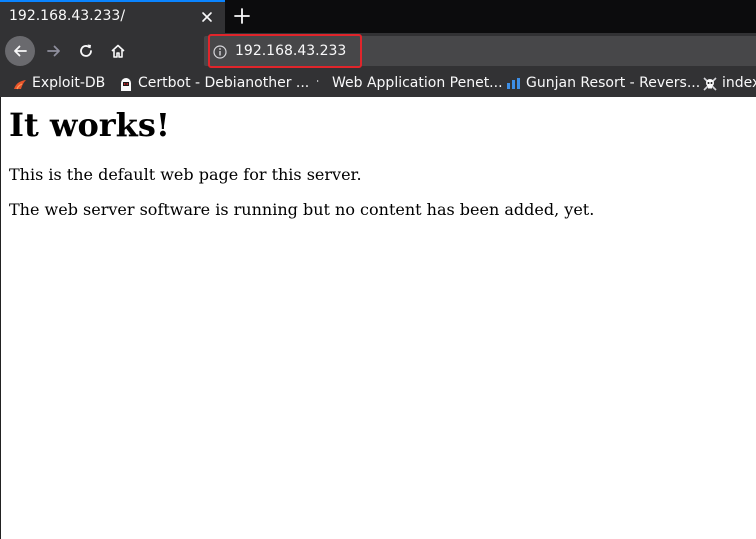  I want to click on forward-button, so click(54, 51).